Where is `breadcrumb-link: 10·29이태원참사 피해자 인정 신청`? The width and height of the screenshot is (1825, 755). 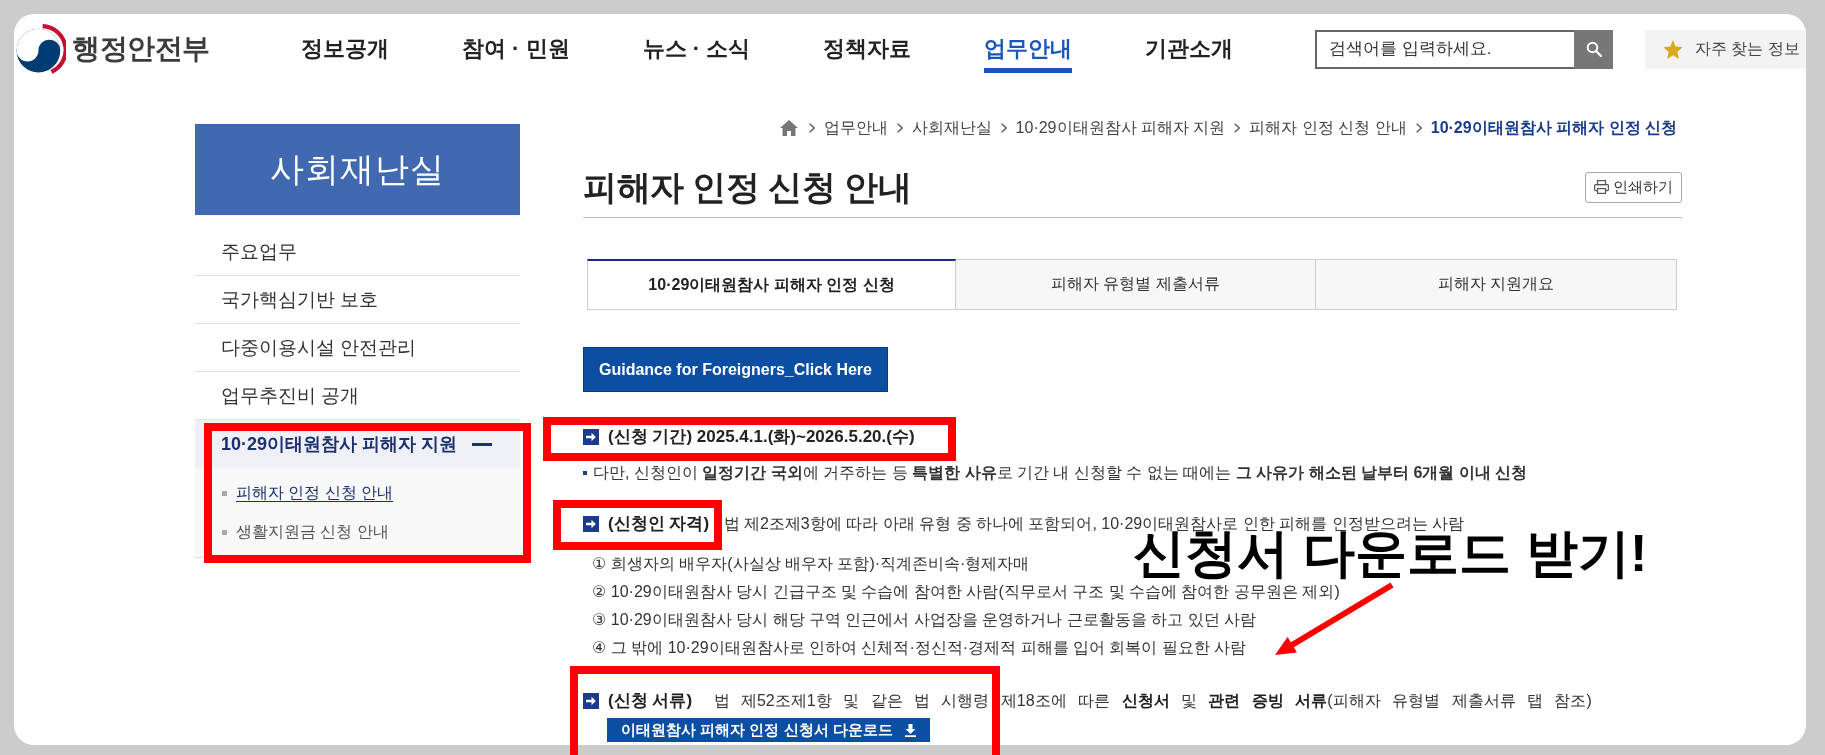 breadcrumb-link: 10·29이태원참사 피해자 인정 신청 is located at coordinates (1553, 128).